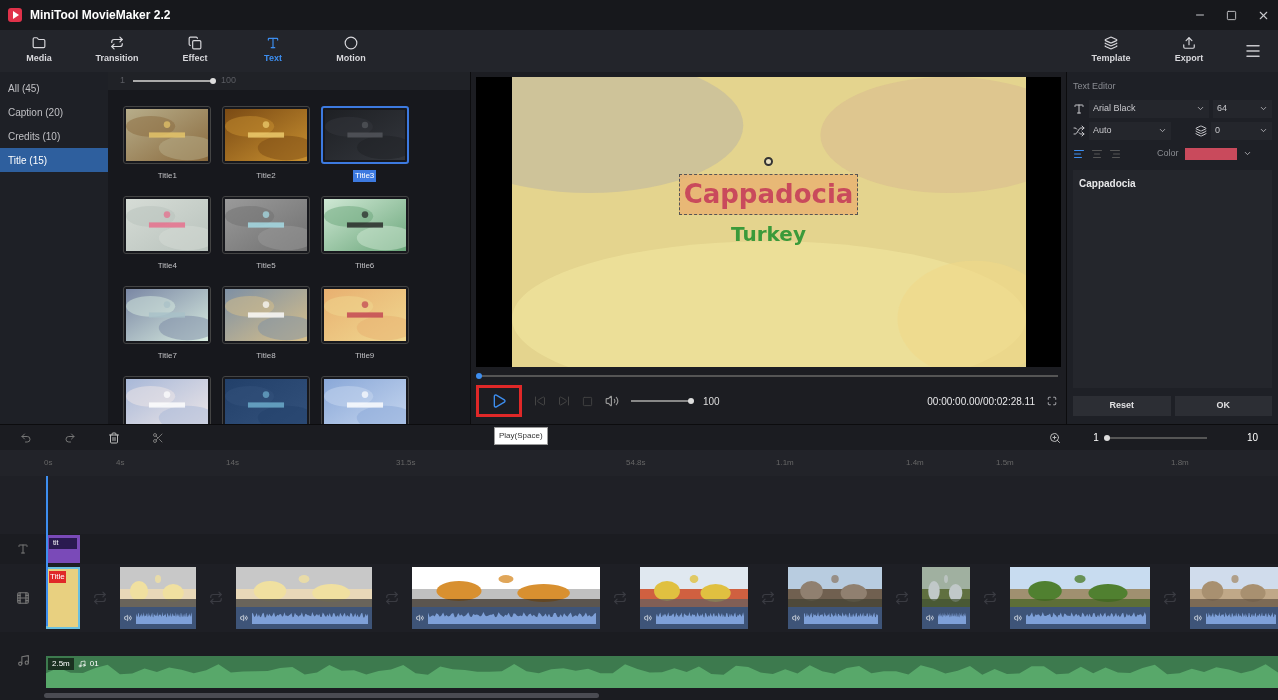 The image size is (1278, 700). I want to click on time-display: 00:00:00.00/00:02:28.11, so click(981, 401).